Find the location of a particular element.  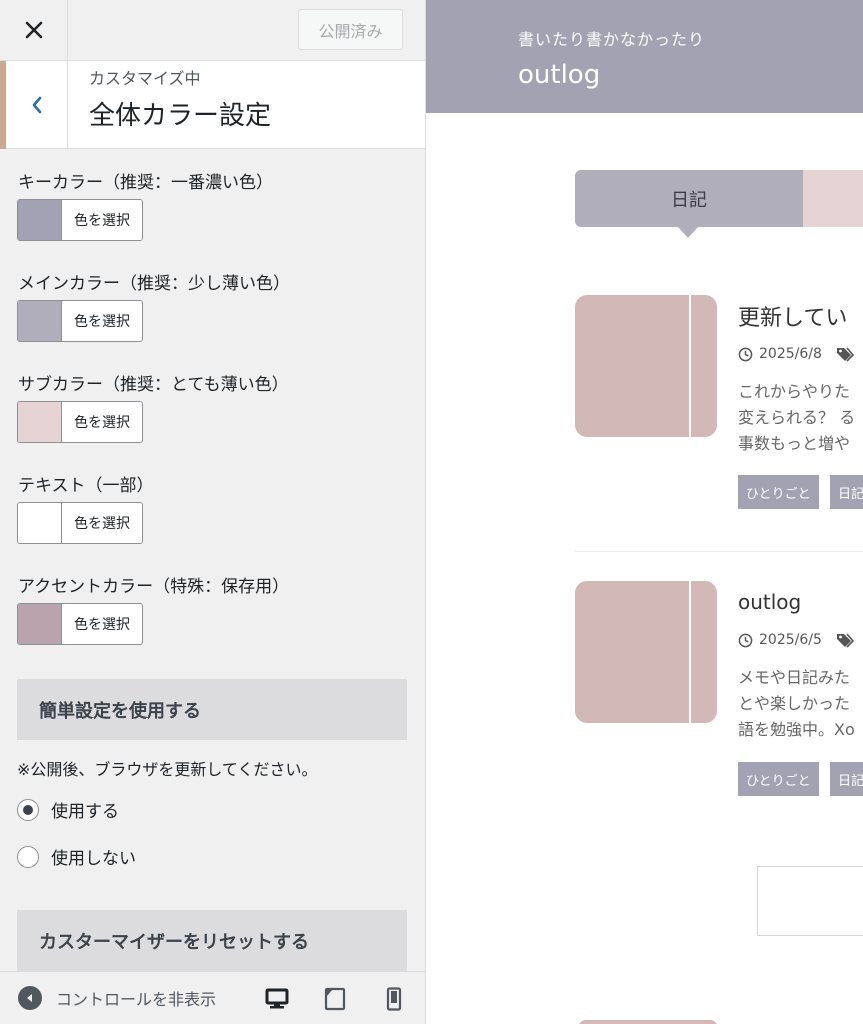

sub-color-picker: 色を選択 is located at coordinates (80, 422).